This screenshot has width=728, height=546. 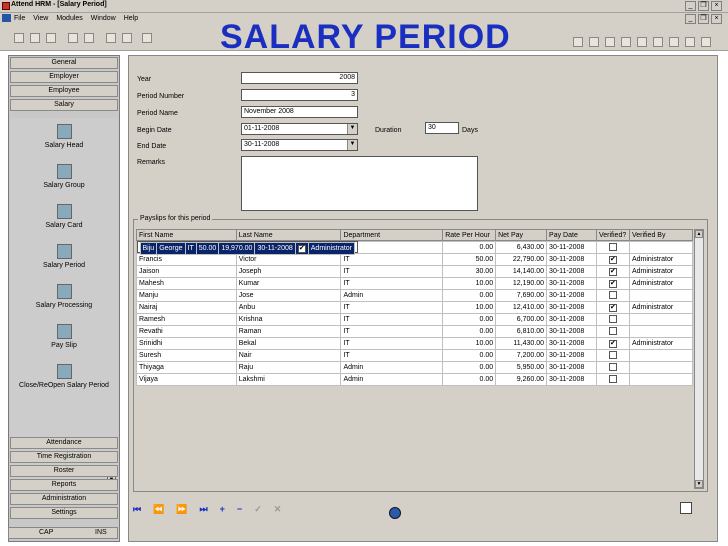 What do you see at coordinates (299, 112) in the screenshot?
I see `period-name-field: November 2008` at bounding box center [299, 112].